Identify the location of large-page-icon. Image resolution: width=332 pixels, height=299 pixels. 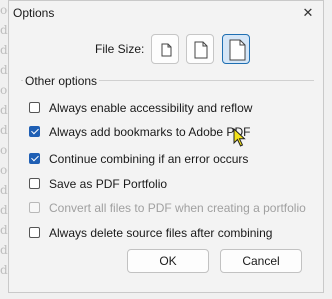
(237, 50).